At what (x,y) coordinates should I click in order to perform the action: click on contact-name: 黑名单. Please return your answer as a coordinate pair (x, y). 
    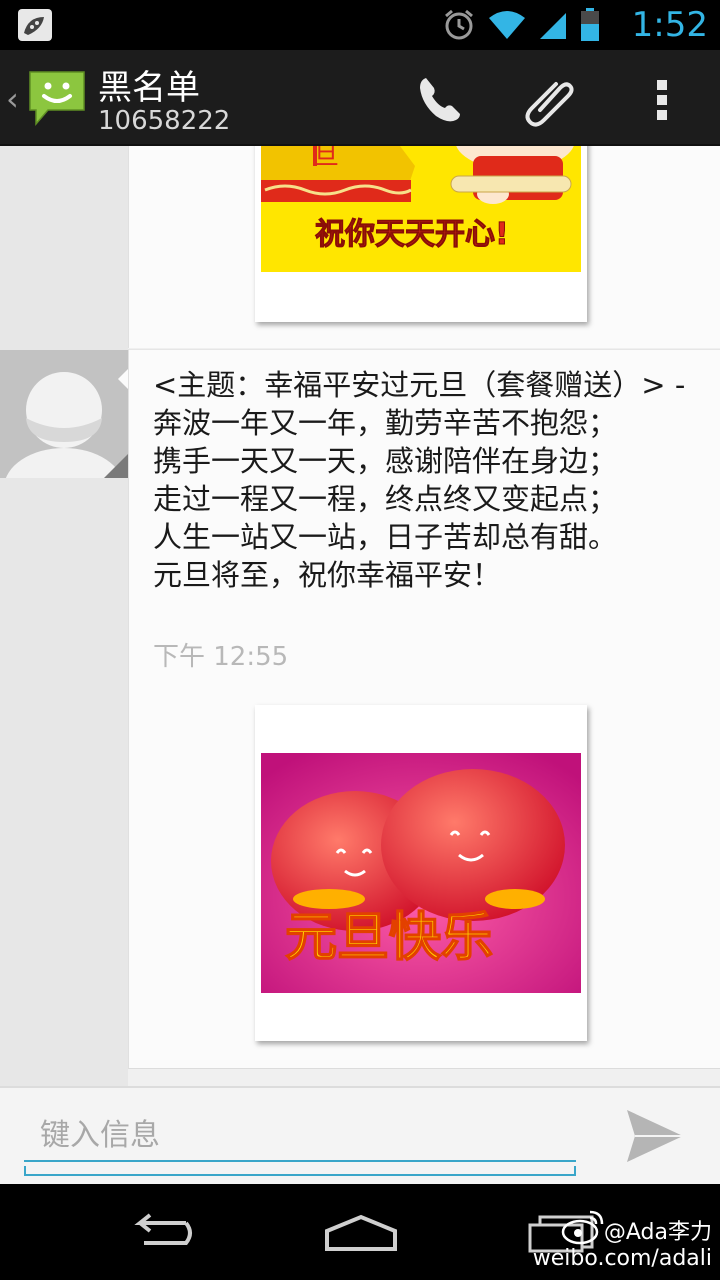
    Looking at the image, I should click on (149, 88).